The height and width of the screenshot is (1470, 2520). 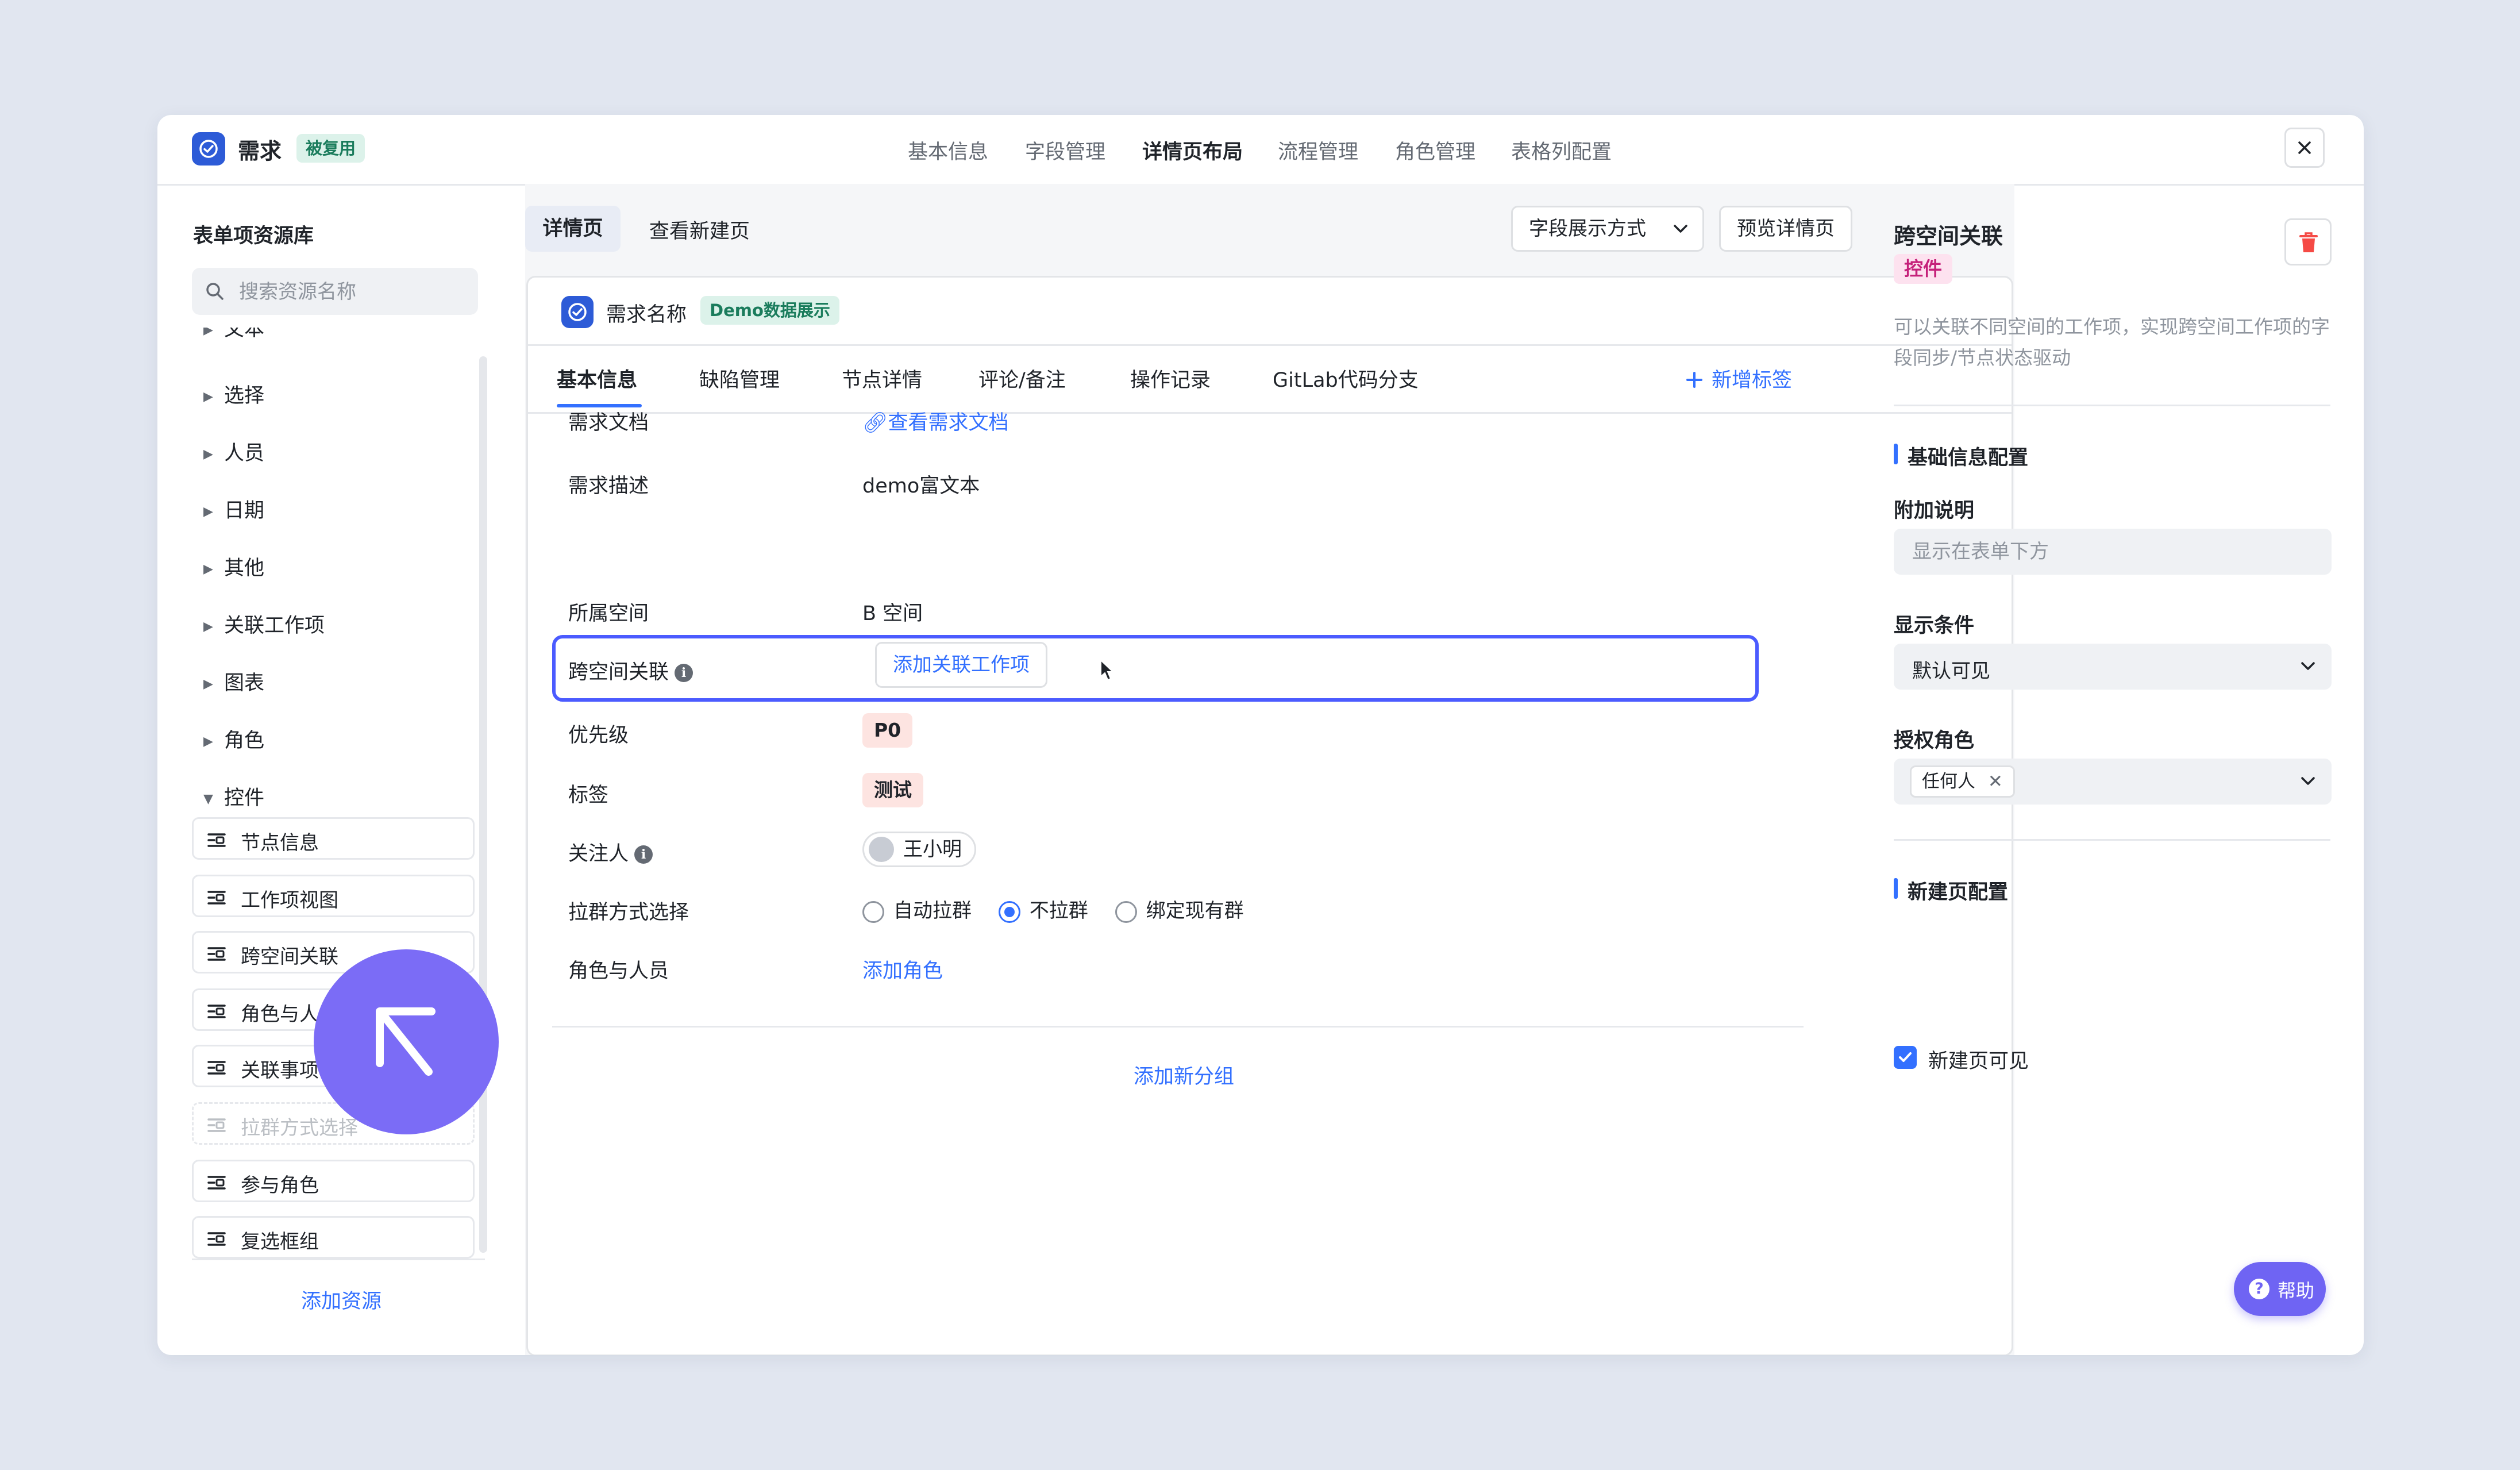 What do you see at coordinates (1346, 378) in the screenshot?
I see `tab-gitlab-branch: GitLab代码分支` at bounding box center [1346, 378].